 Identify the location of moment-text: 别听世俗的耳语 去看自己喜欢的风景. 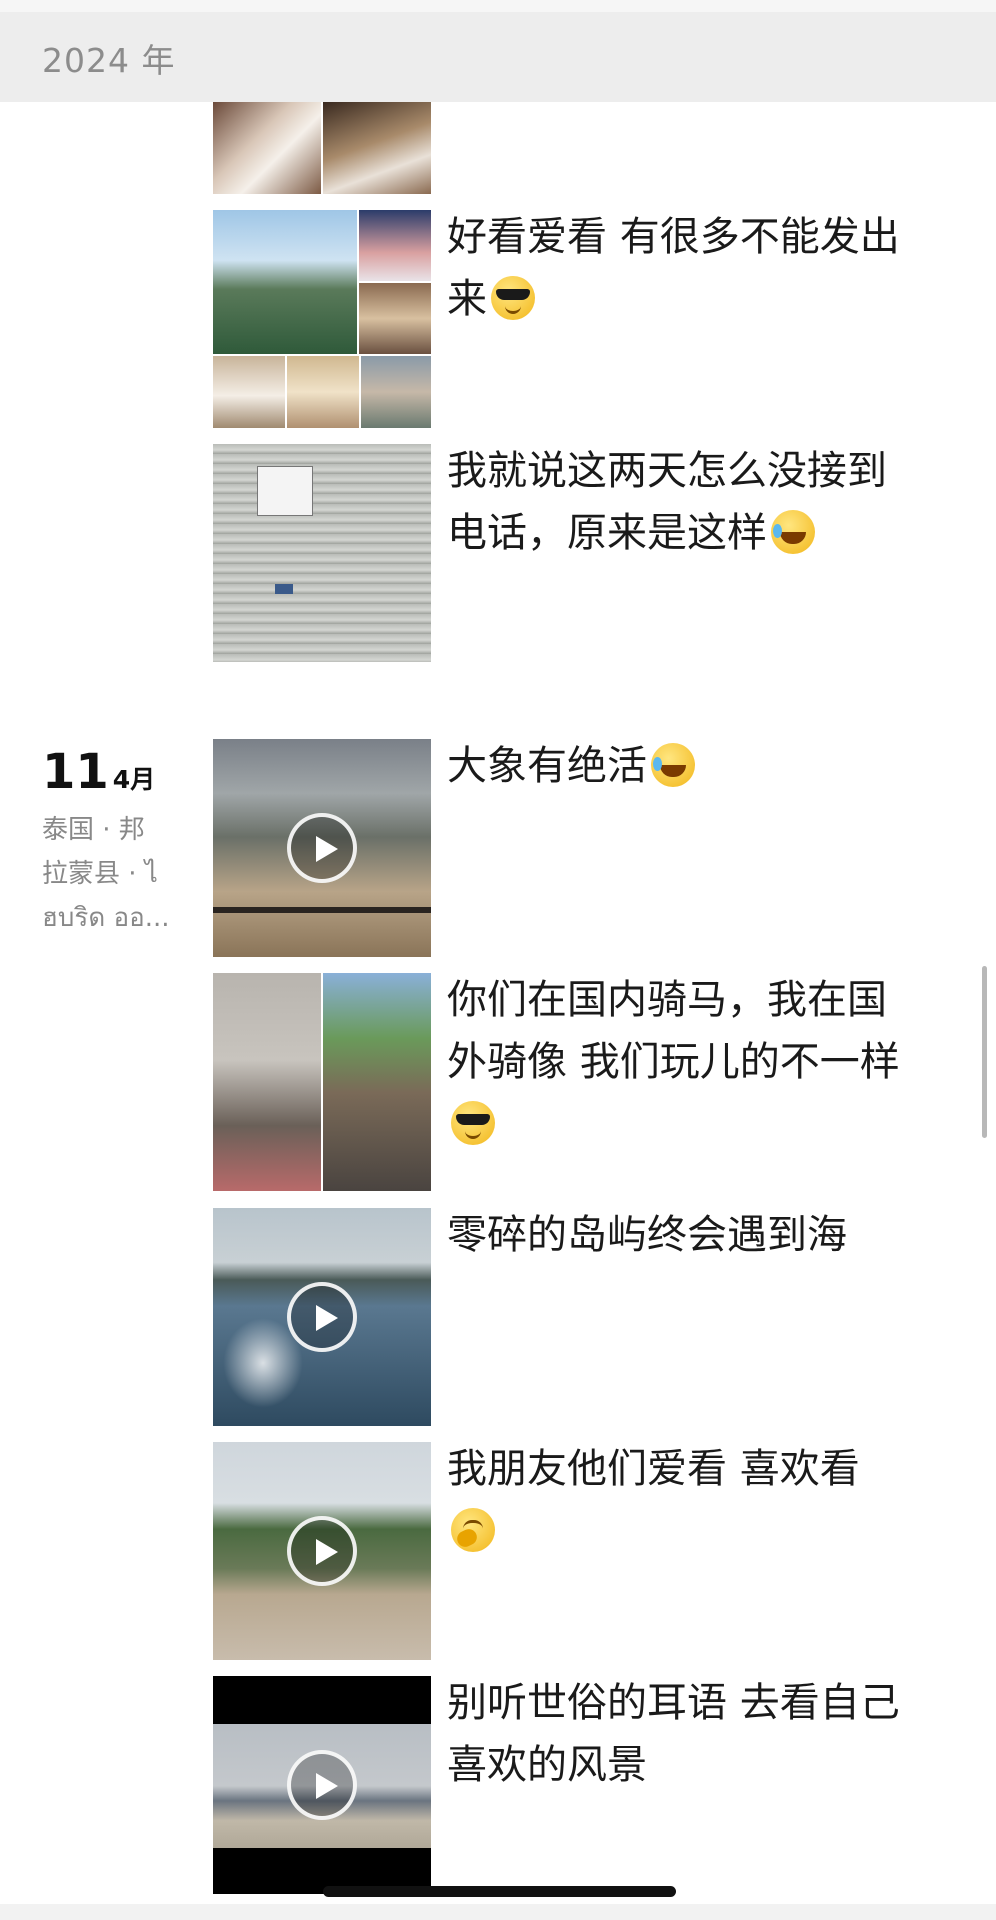
(677, 1734).